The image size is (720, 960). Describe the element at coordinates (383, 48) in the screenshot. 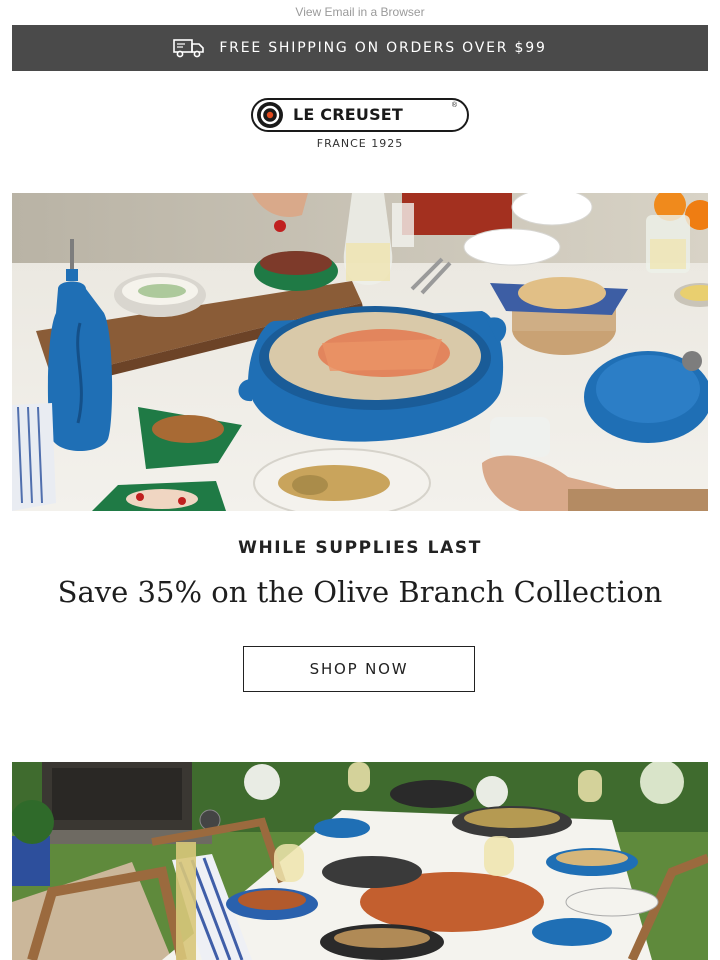

I see `shipping-text: FREE SHIPPING ON ORDERS OVER $99` at that location.